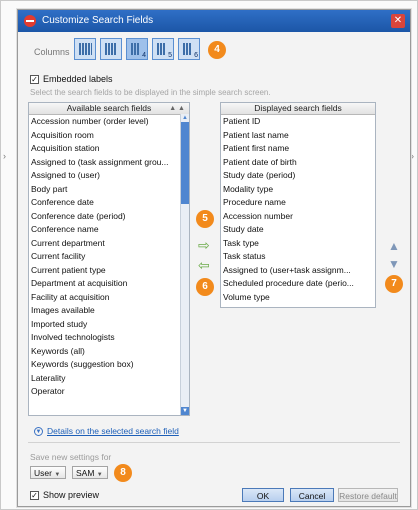  I want to click on title-bar: Customize Search Fields ✕, so click(214, 21).